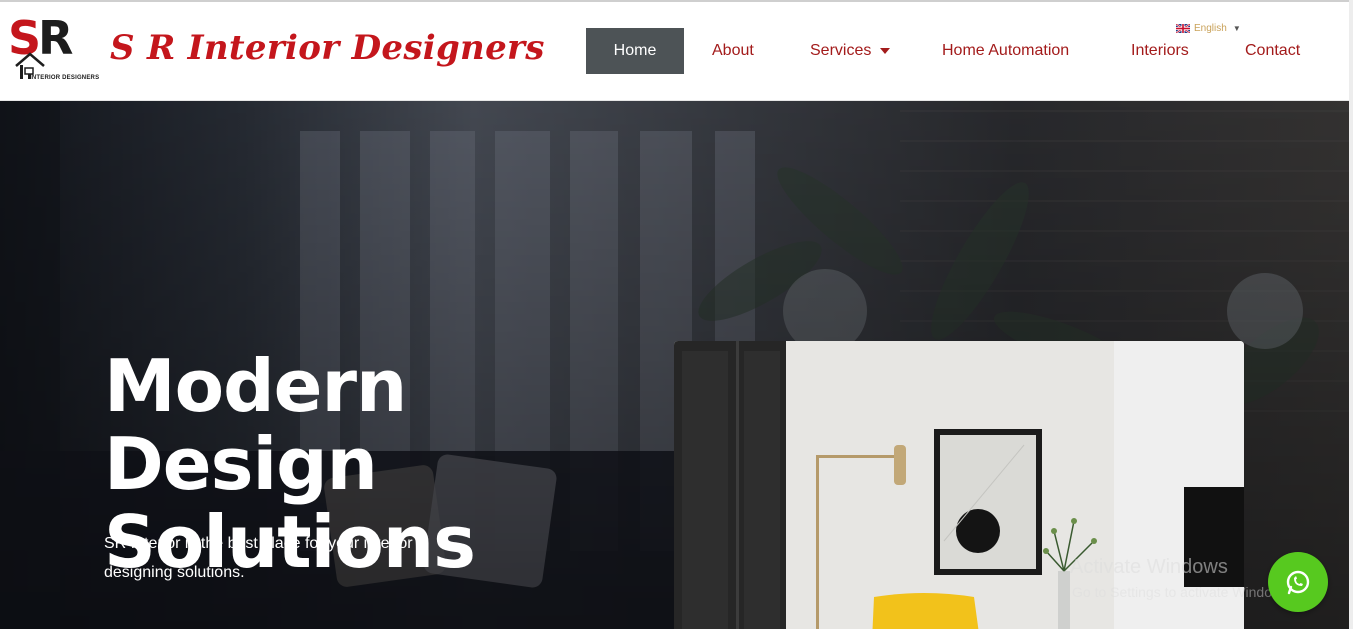 This screenshot has width=1353, height=629. I want to click on nav-interiors: Interiors, so click(1160, 51).